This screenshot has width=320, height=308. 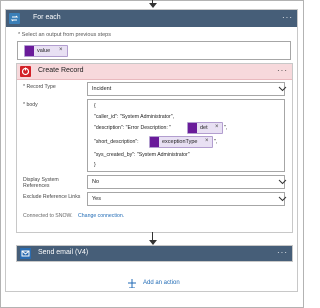 I want to click on connection-info: Connected to SNOW. Change connection., so click(x=73, y=216).